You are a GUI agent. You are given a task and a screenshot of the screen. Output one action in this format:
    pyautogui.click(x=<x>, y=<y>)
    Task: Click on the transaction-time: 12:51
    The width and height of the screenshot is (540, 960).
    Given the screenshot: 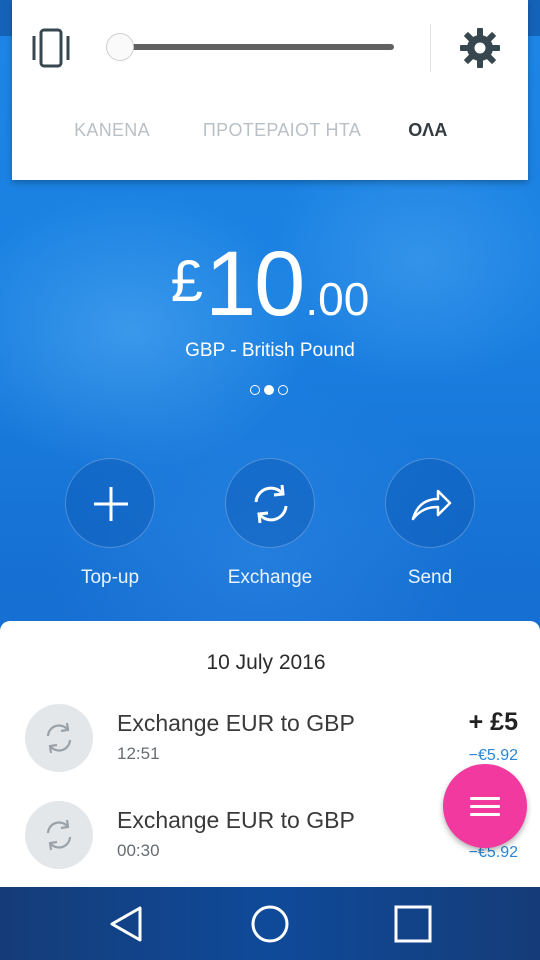 What is the action you would take?
    pyautogui.click(x=138, y=753)
    